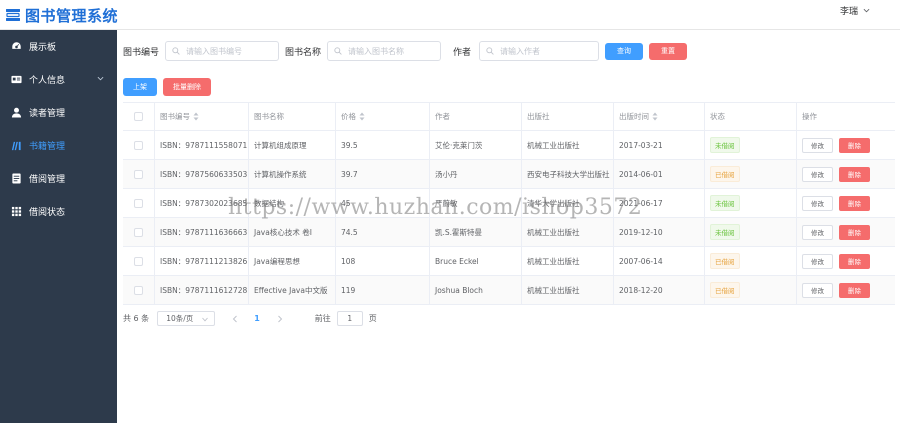 The height and width of the screenshot is (423, 900). Describe the element at coordinates (349, 174) in the screenshot. I see `price-text: 39.7` at that location.